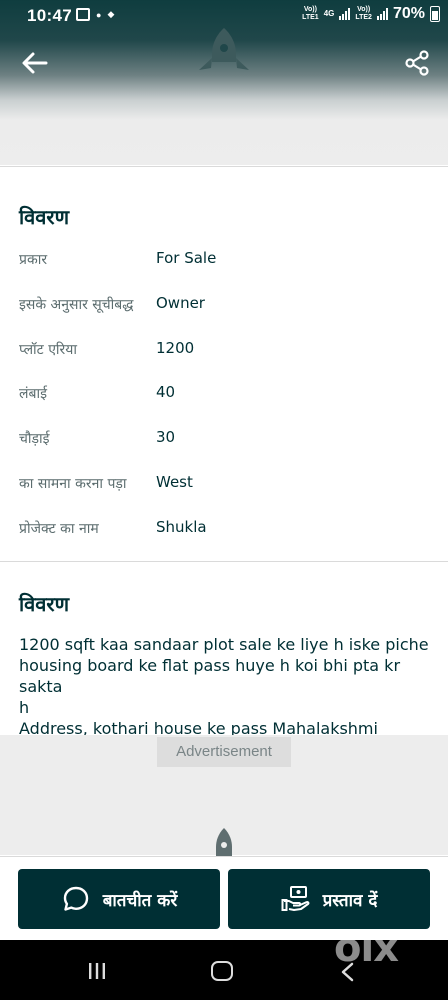  Describe the element at coordinates (111, 14) in the screenshot. I see `app-notification-icon: ◆` at that location.